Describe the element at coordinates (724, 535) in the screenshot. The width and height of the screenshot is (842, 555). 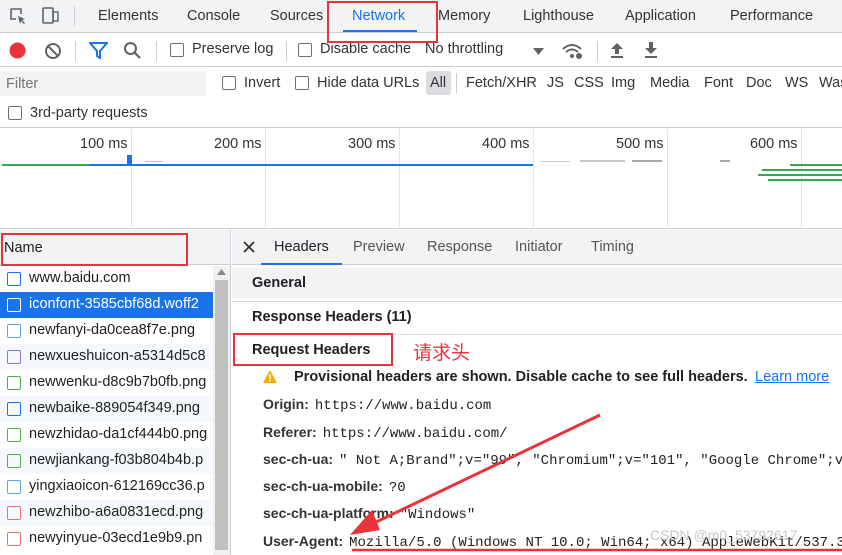
I see `watermark: CSDN @m0_53792617` at that location.